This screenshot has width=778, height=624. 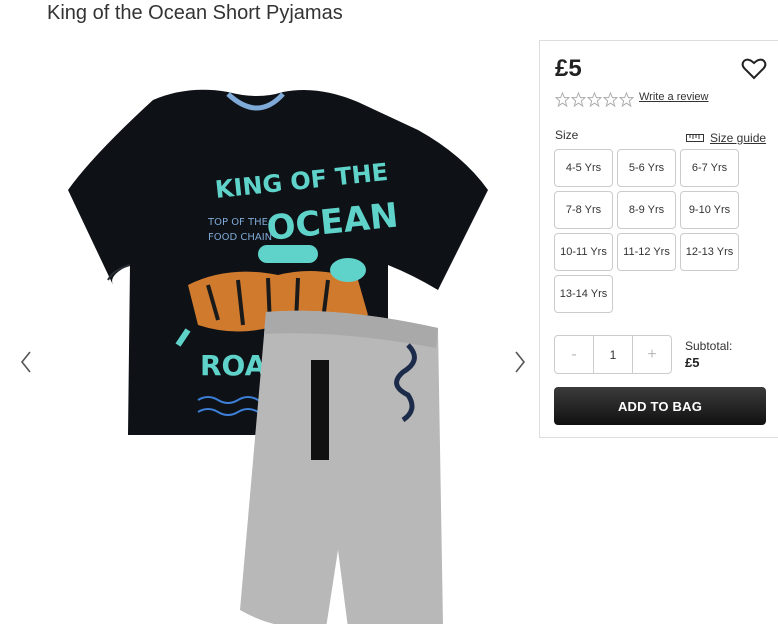 I want to click on size-option: 5-6 Yrs, so click(x=646, y=168).